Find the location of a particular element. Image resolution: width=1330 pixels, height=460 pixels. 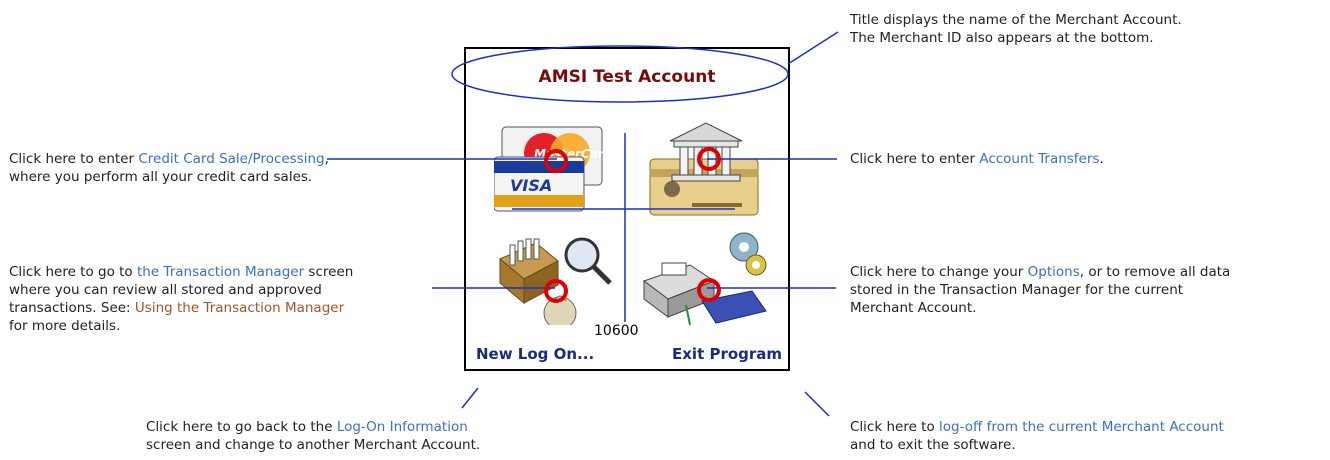

logoff-guide-line is located at coordinates (817, 404).